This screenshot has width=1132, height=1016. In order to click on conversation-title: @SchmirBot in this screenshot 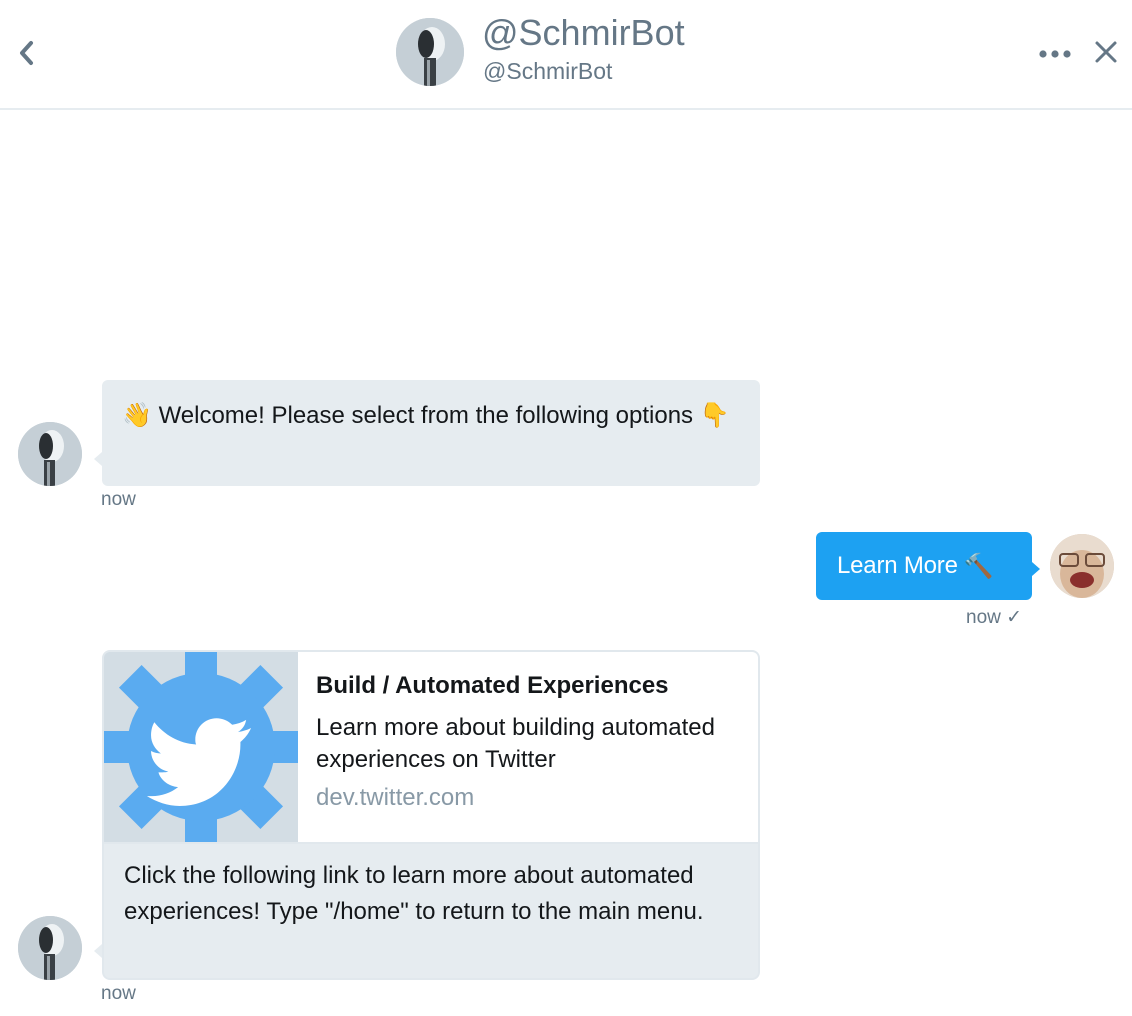, I will do `click(583, 32)`.